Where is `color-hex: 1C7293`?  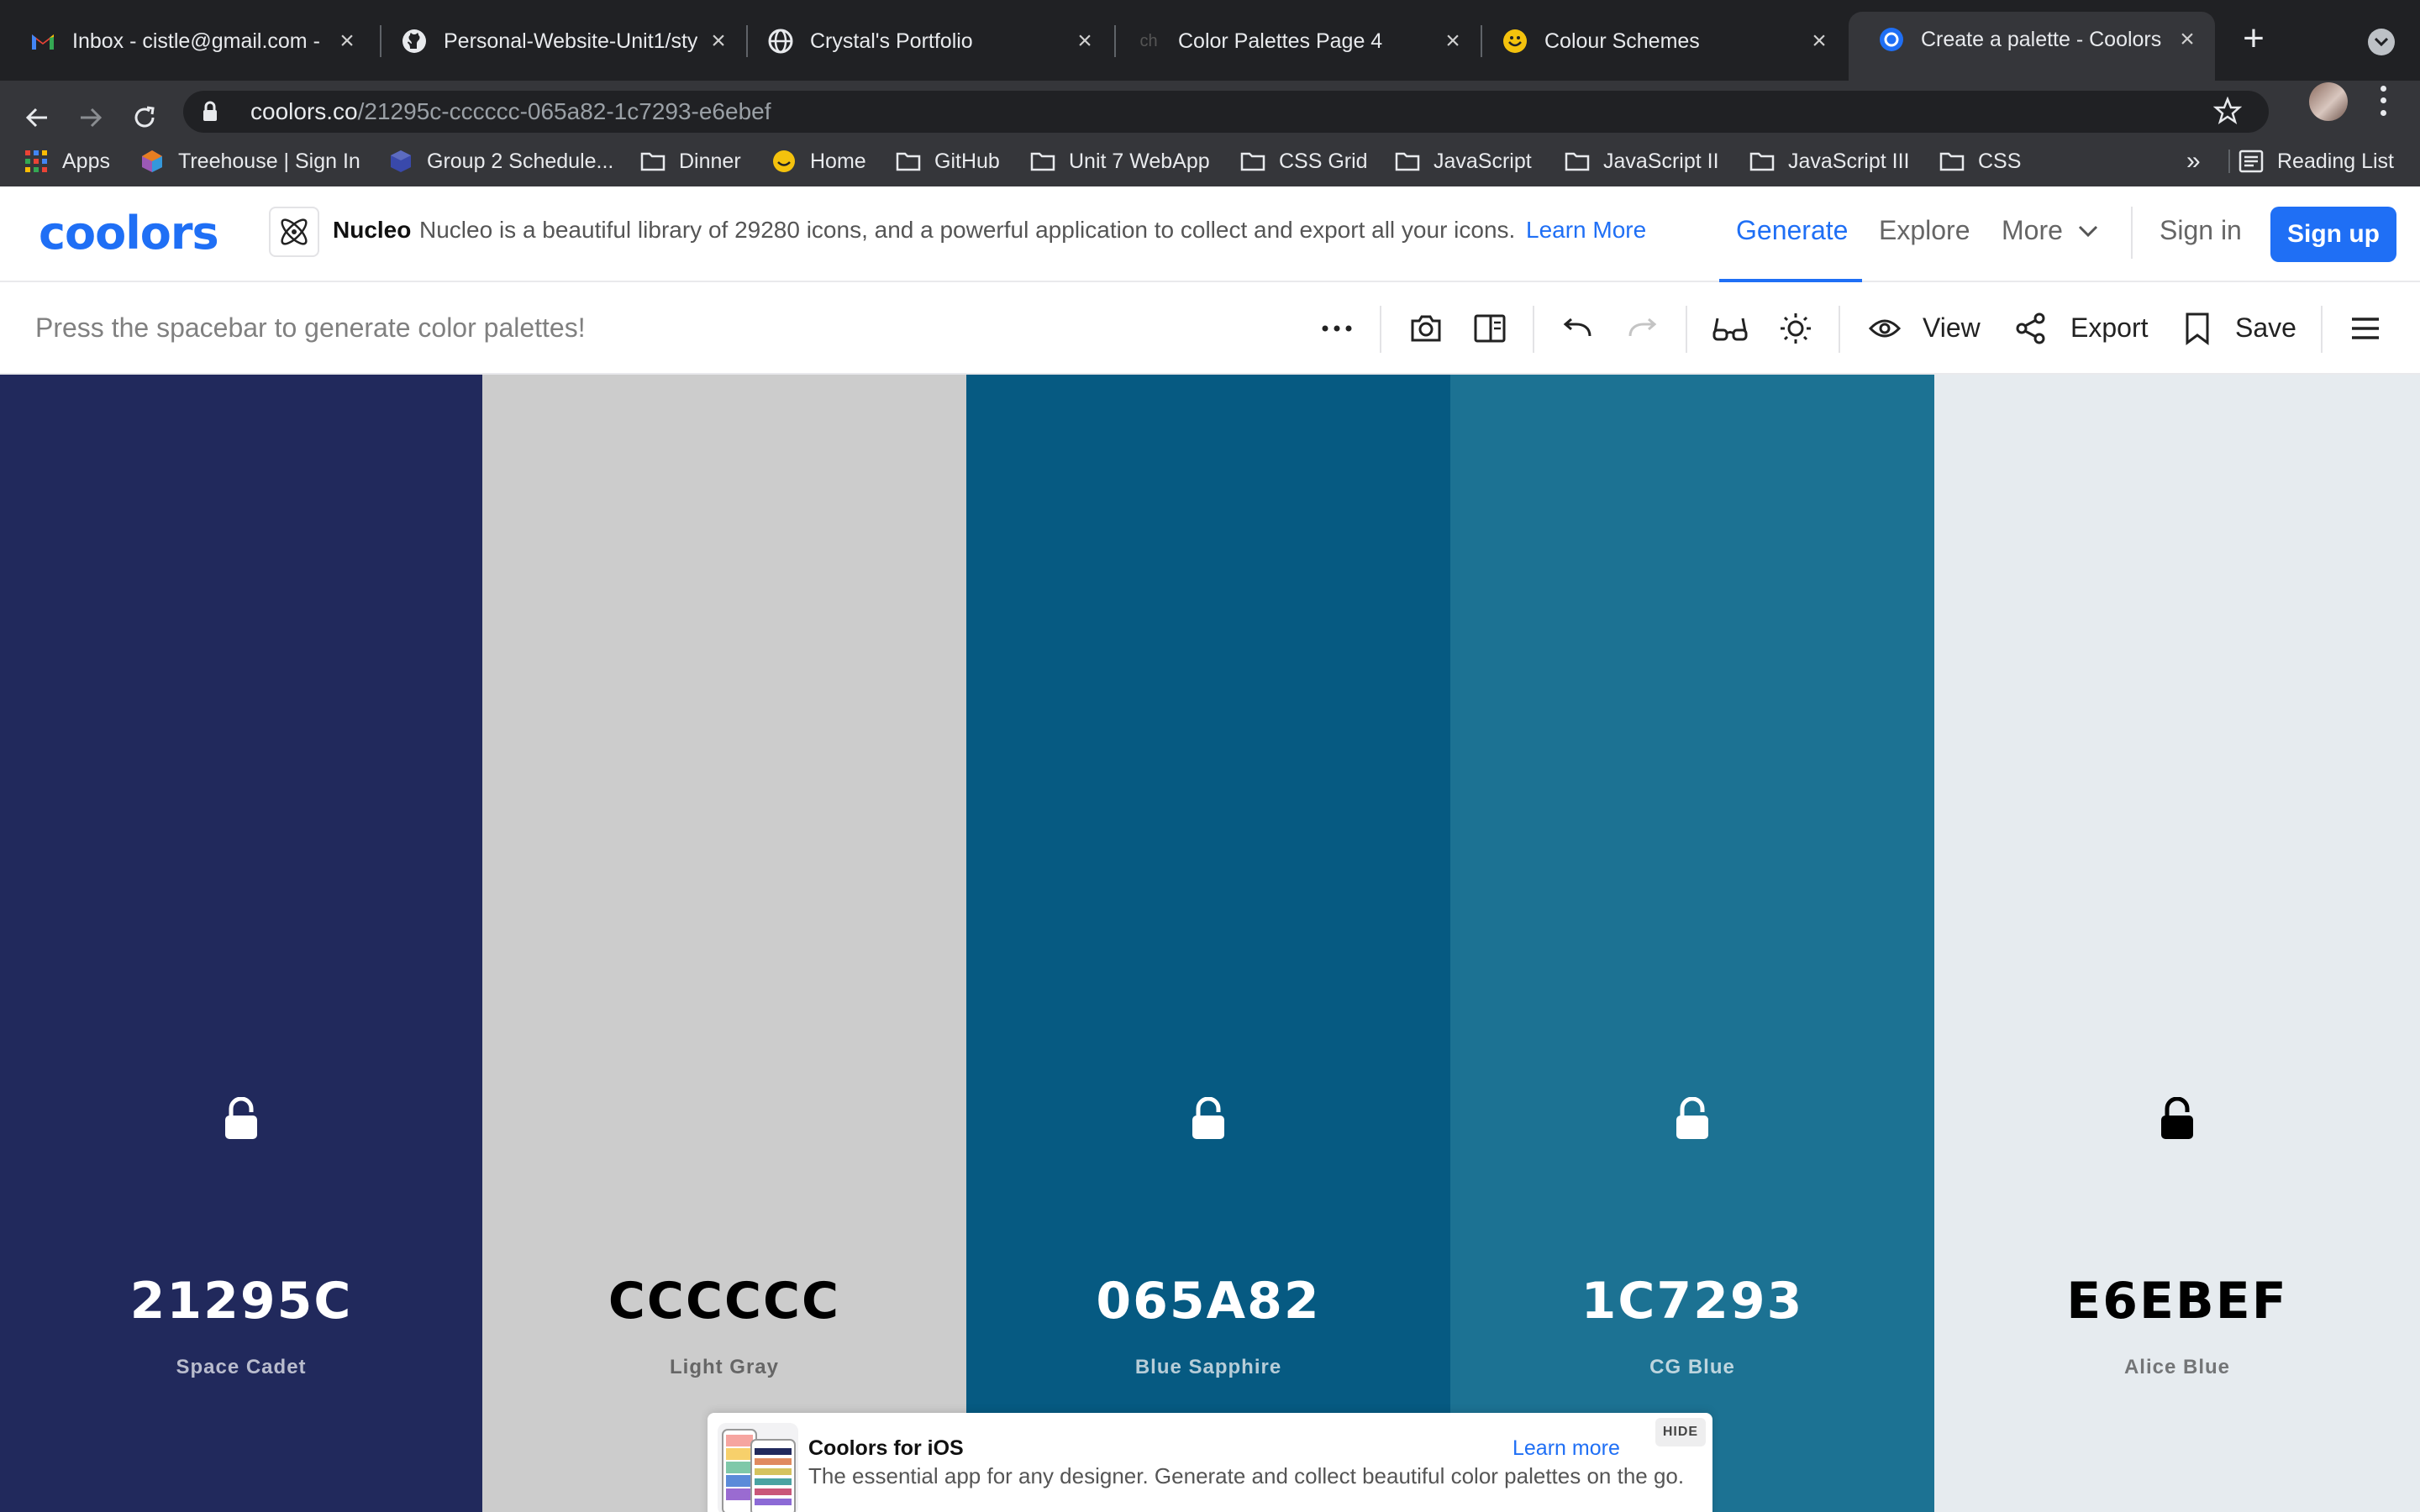 color-hex: 1C7293 is located at coordinates (1692, 1301).